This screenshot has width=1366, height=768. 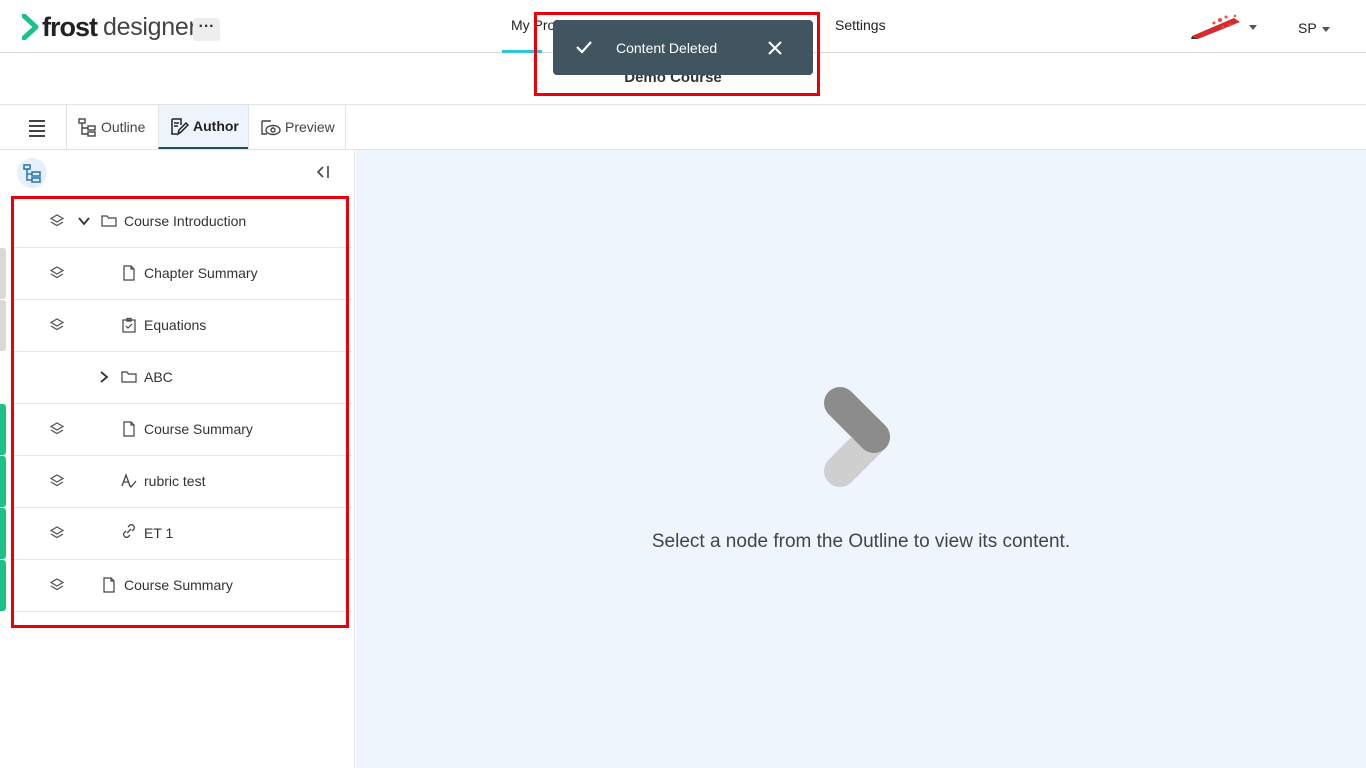 I want to click on tree-node-course-summary-root: Course Summary, so click(x=176, y=586).